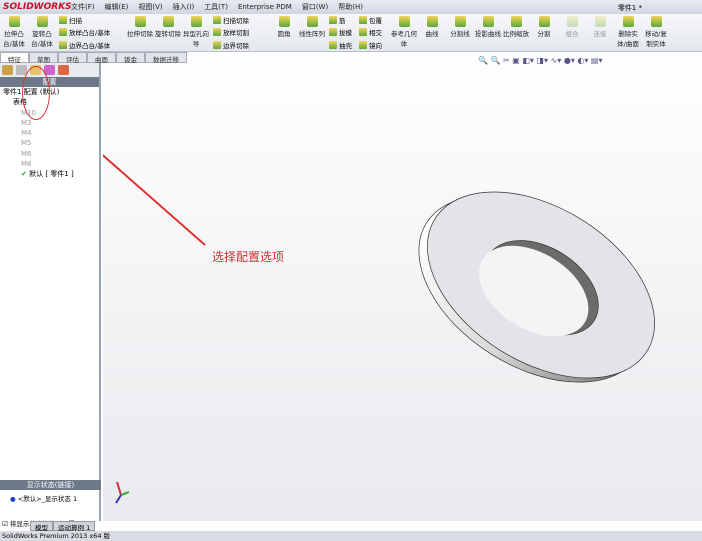 The image size is (702, 541). Describe the element at coordinates (544, 32) in the screenshot. I see `split-button: 分割` at that location.